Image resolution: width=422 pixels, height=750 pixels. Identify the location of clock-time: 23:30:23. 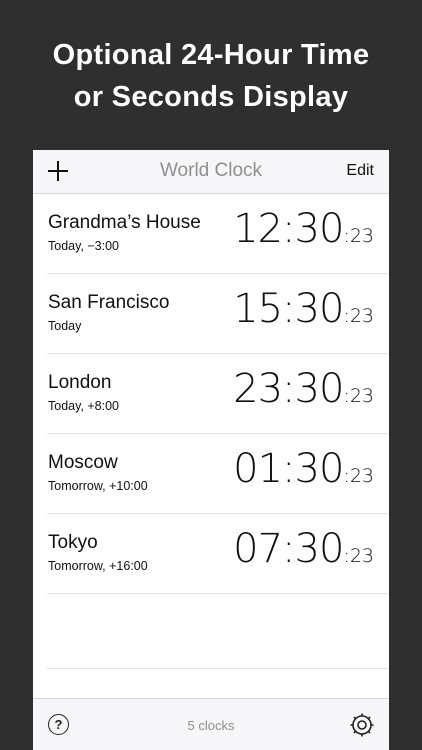
(303, 389).